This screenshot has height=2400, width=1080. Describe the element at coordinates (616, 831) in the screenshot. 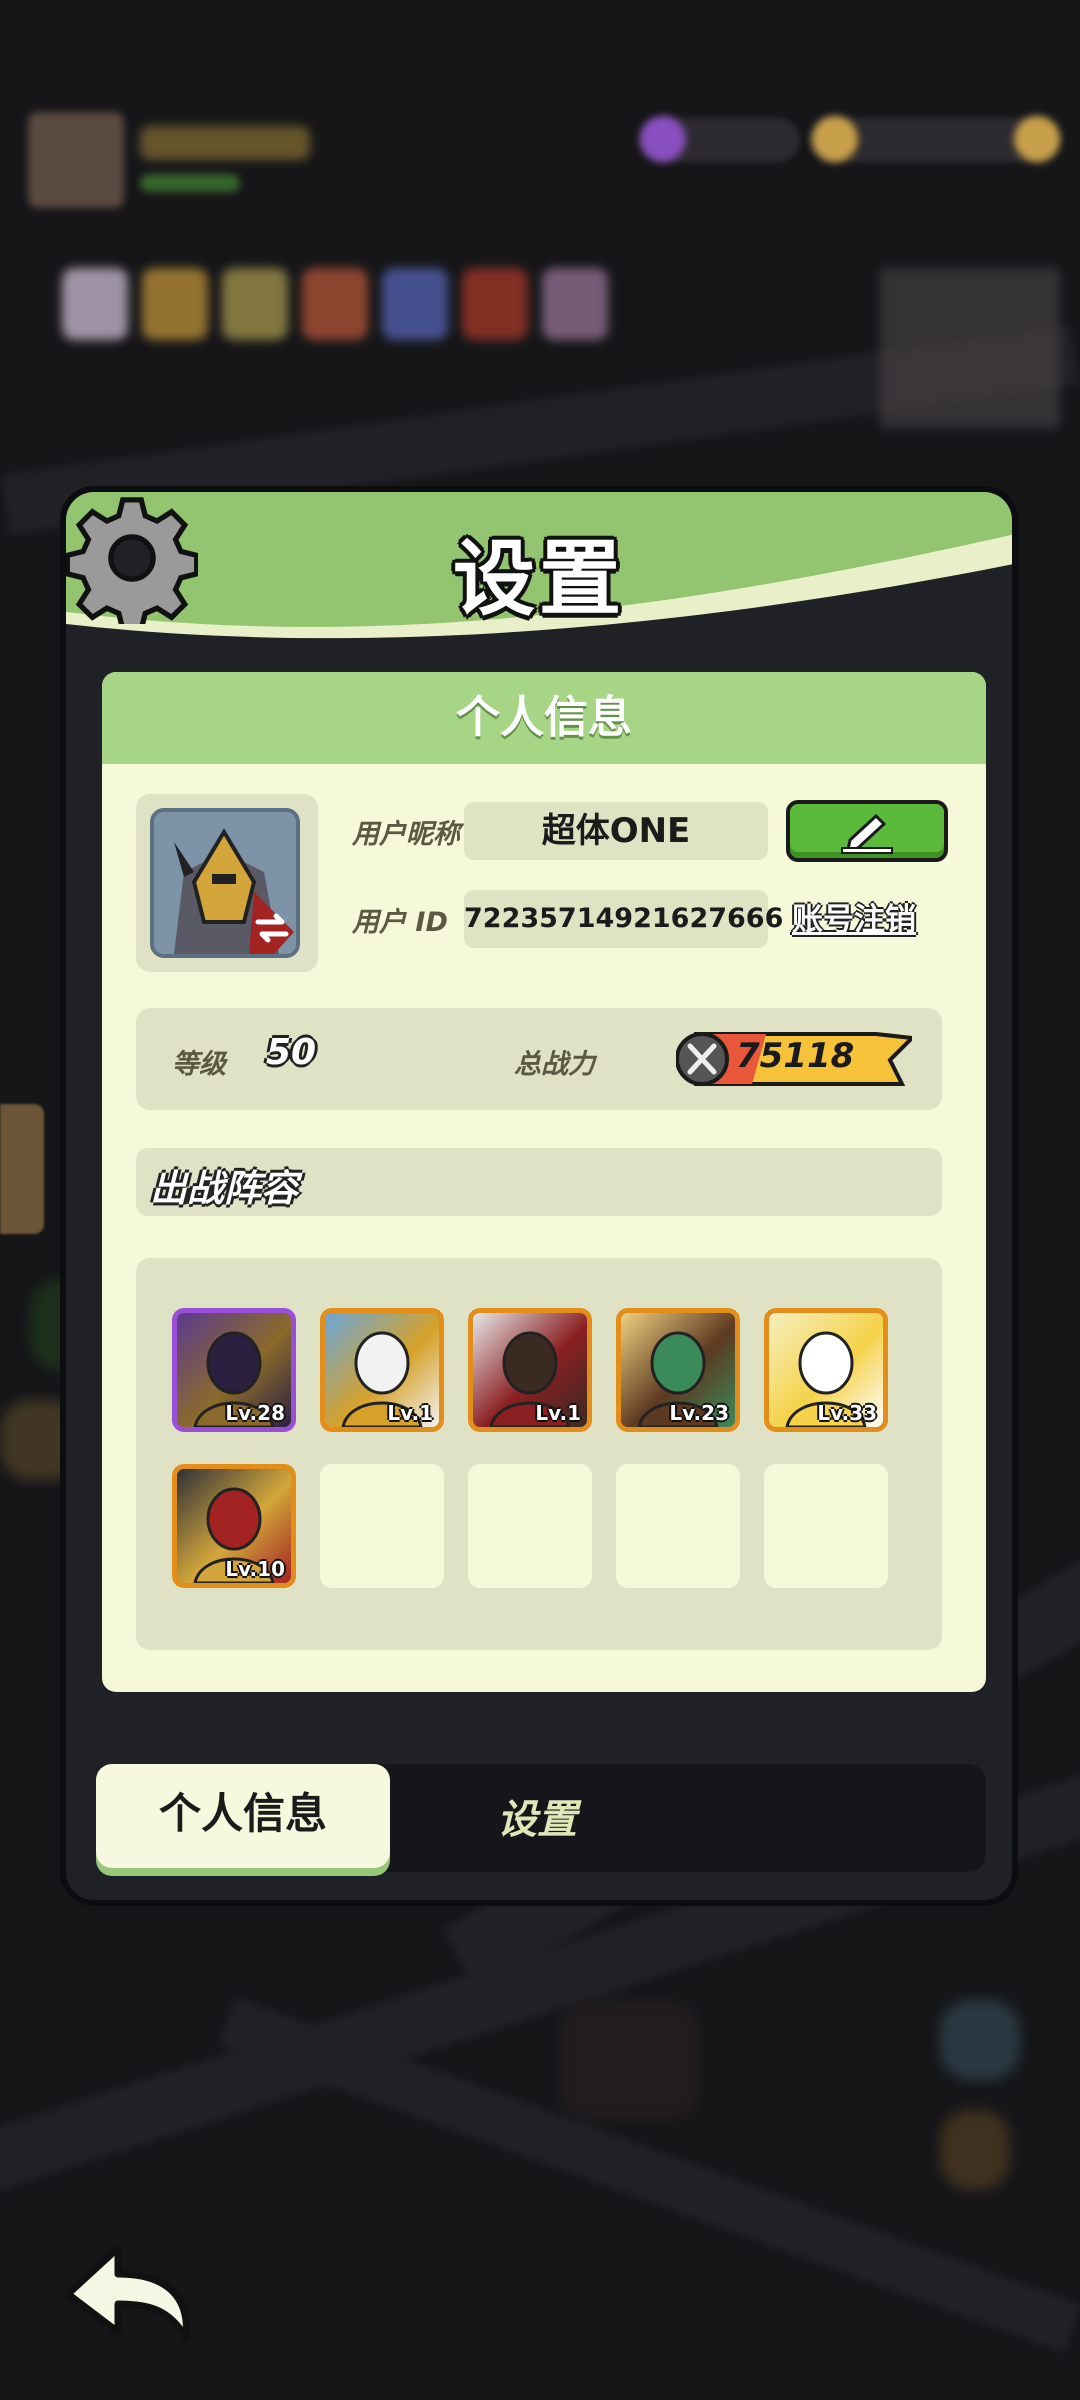

I see `nickname-value: 超体ONE` at that location.